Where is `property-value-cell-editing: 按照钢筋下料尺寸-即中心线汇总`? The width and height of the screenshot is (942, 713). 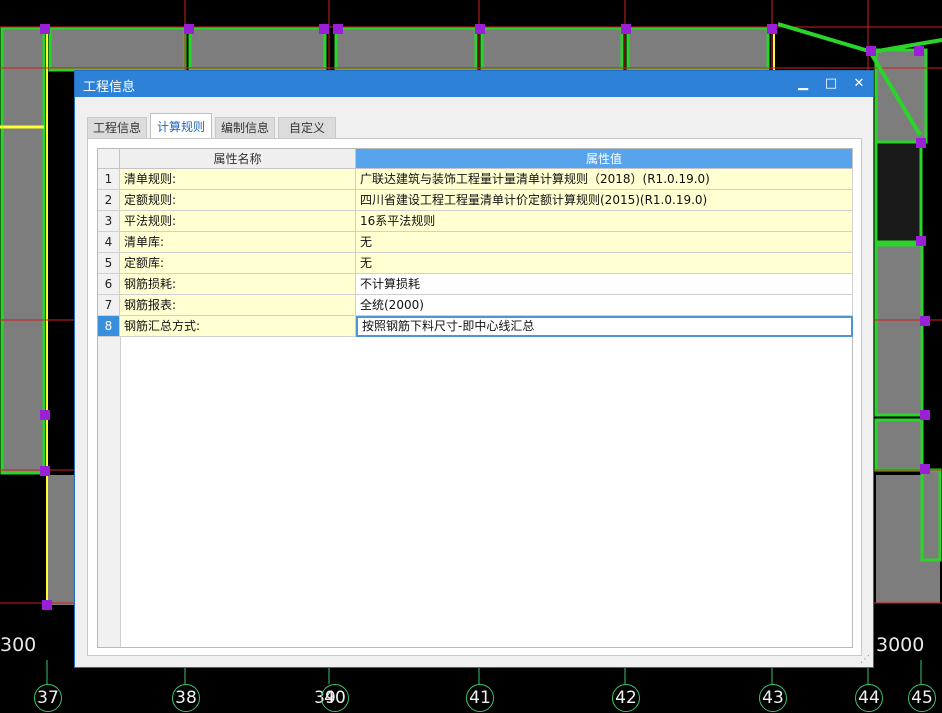
property-value-cell-editing: 按照钢筋下料尺寸-即中心线汇总 is located at coordinates (604, 326).